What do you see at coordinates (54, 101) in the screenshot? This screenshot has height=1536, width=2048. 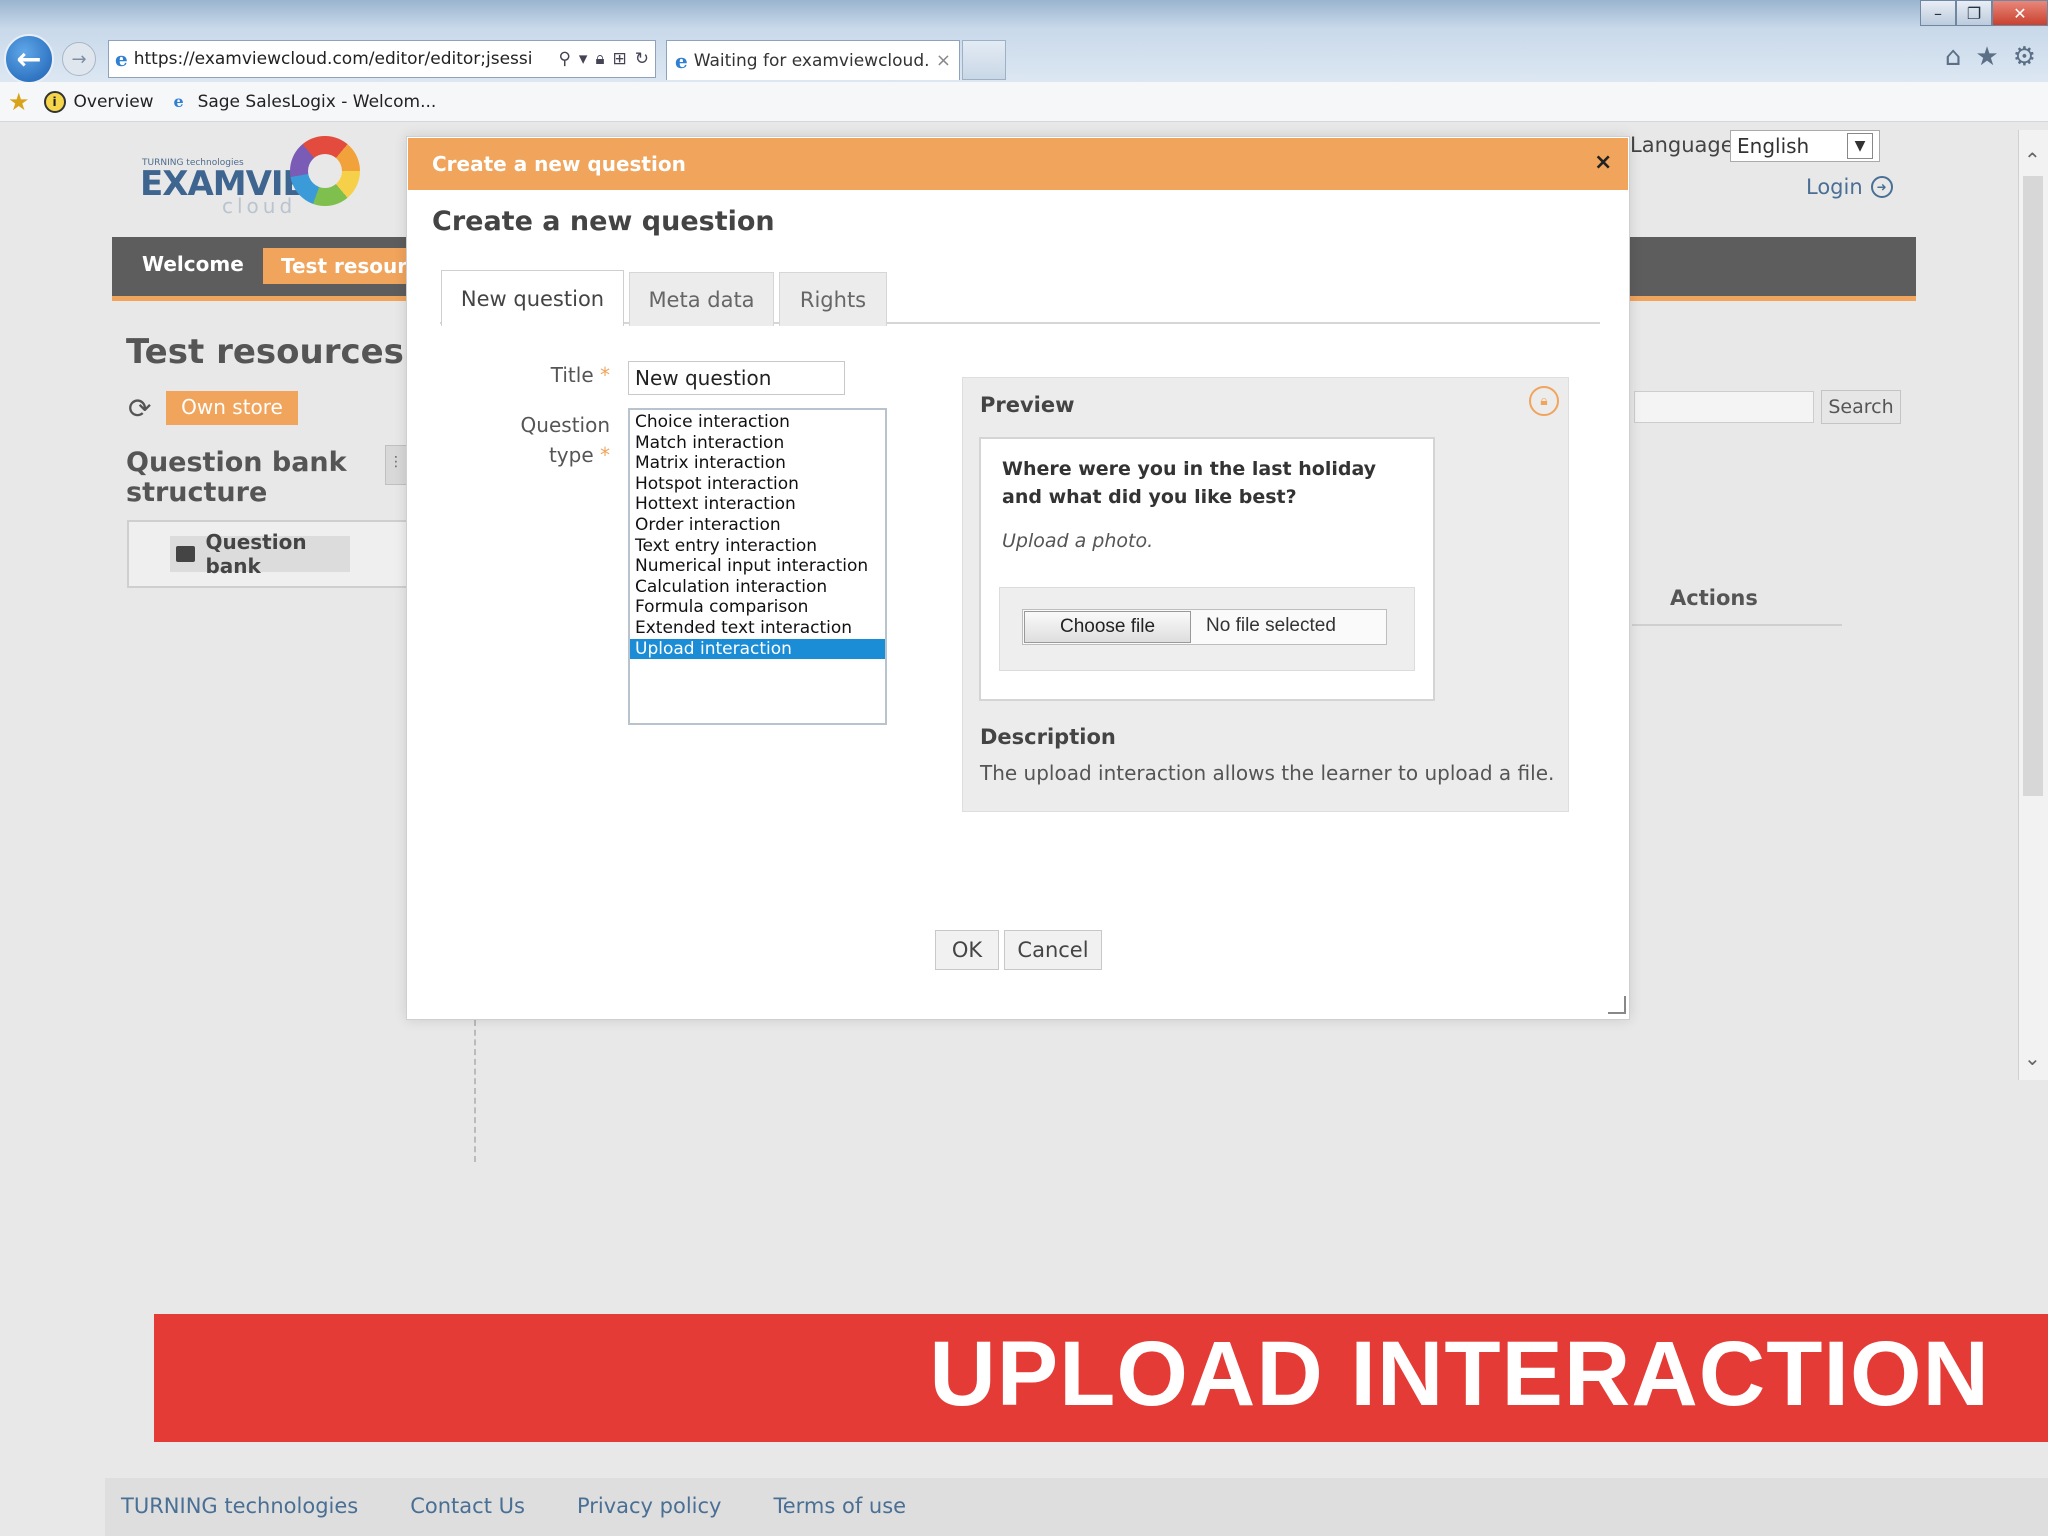 I see `overview-icon: i` at bounding box center [54, 101].